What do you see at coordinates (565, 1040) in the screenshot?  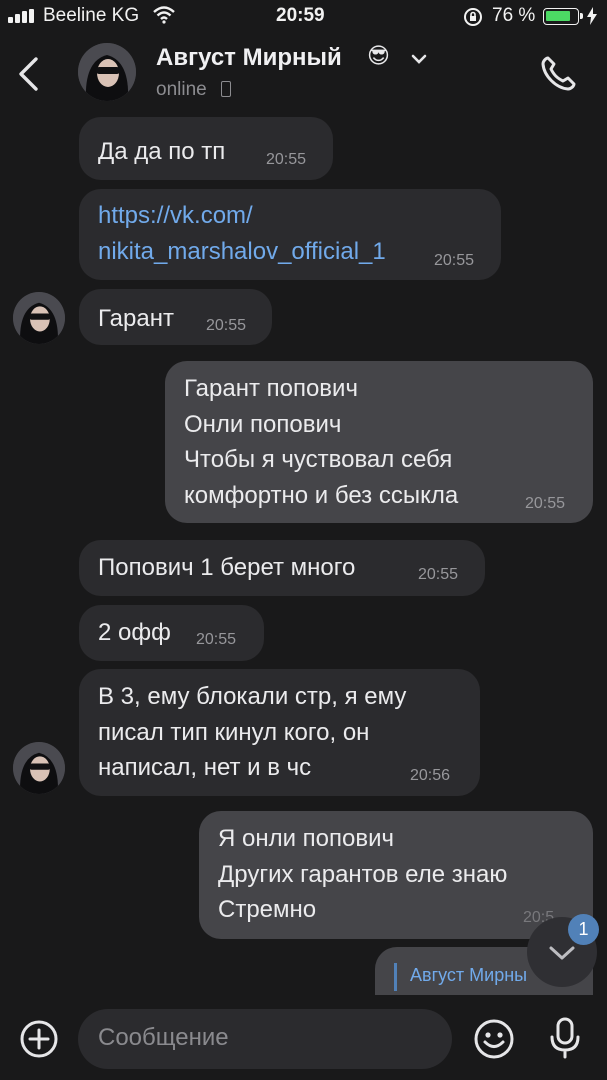 I see `microphone-icon` at bounding box center [565, 1040].